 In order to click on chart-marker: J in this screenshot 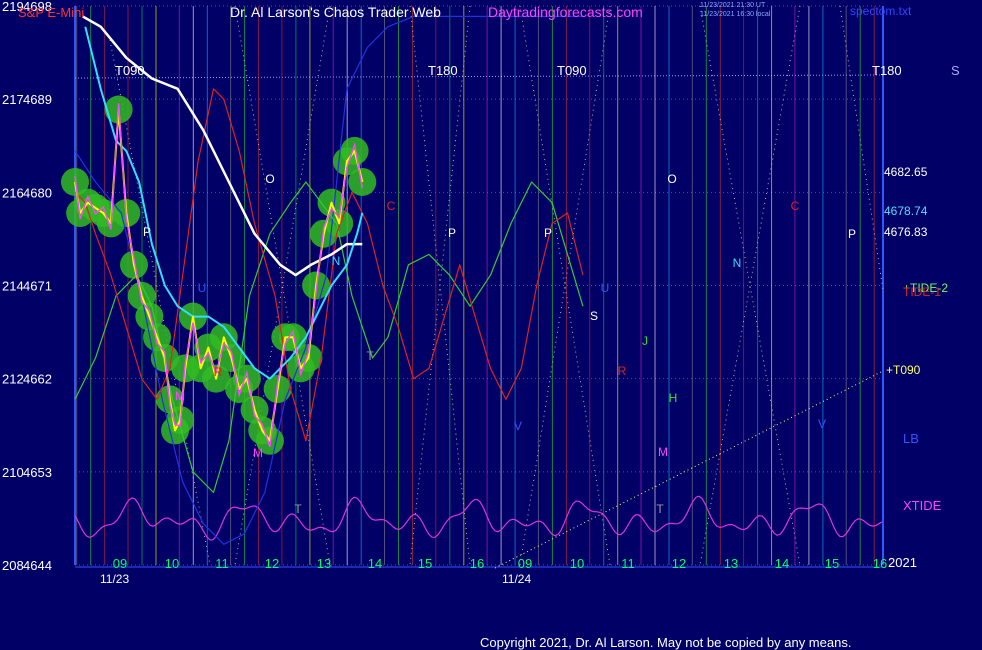, I will do `click(645, 341)`.